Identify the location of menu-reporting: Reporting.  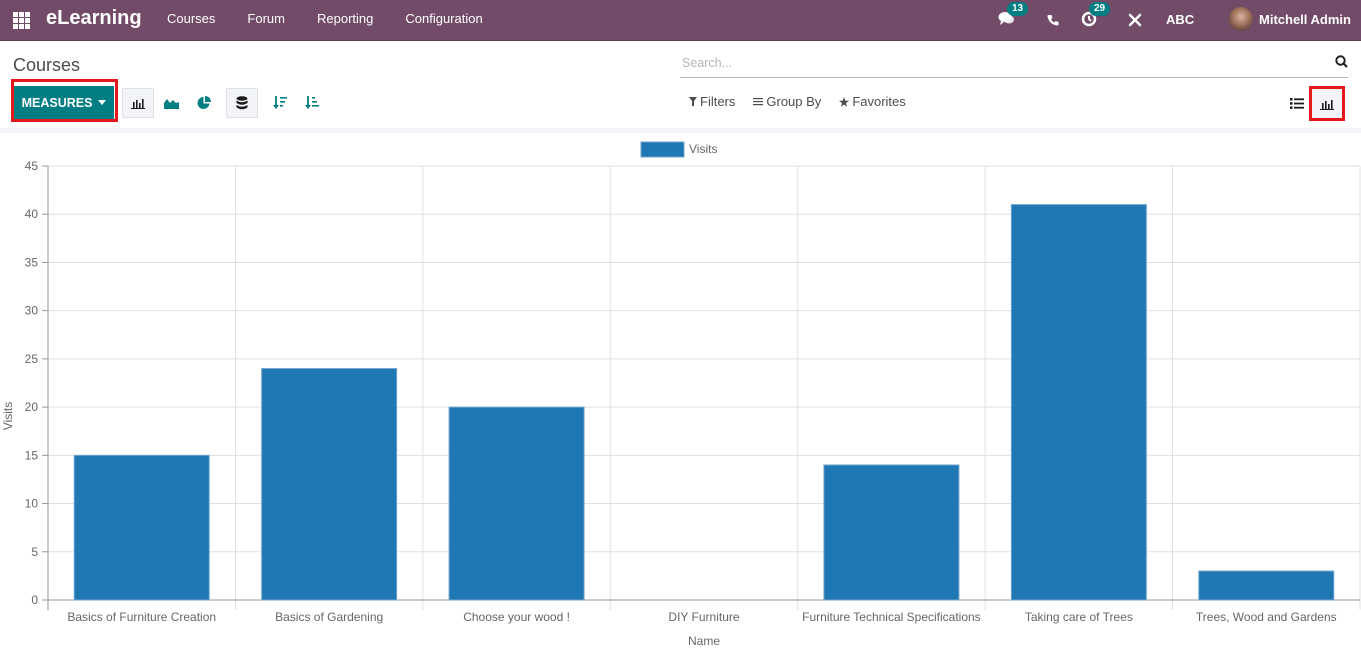
(345, 20).